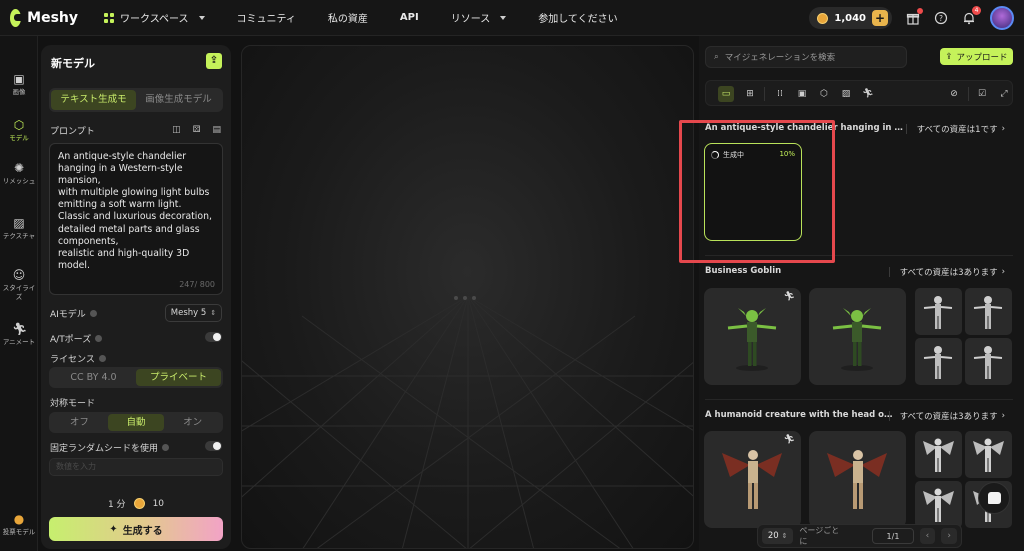 The width and height of the screenshot is (1024, 551). I want to click on model-variants-grid, so click(963, 336).